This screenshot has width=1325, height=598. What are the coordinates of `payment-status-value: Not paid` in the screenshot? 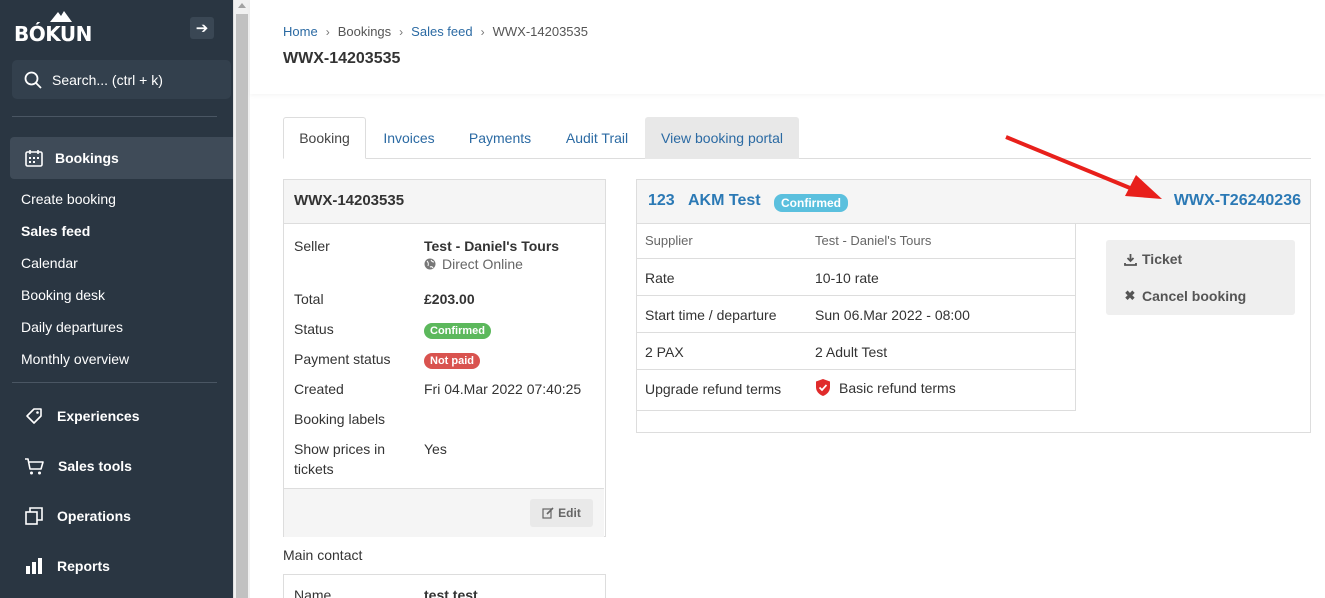 It's located at (452, 360).